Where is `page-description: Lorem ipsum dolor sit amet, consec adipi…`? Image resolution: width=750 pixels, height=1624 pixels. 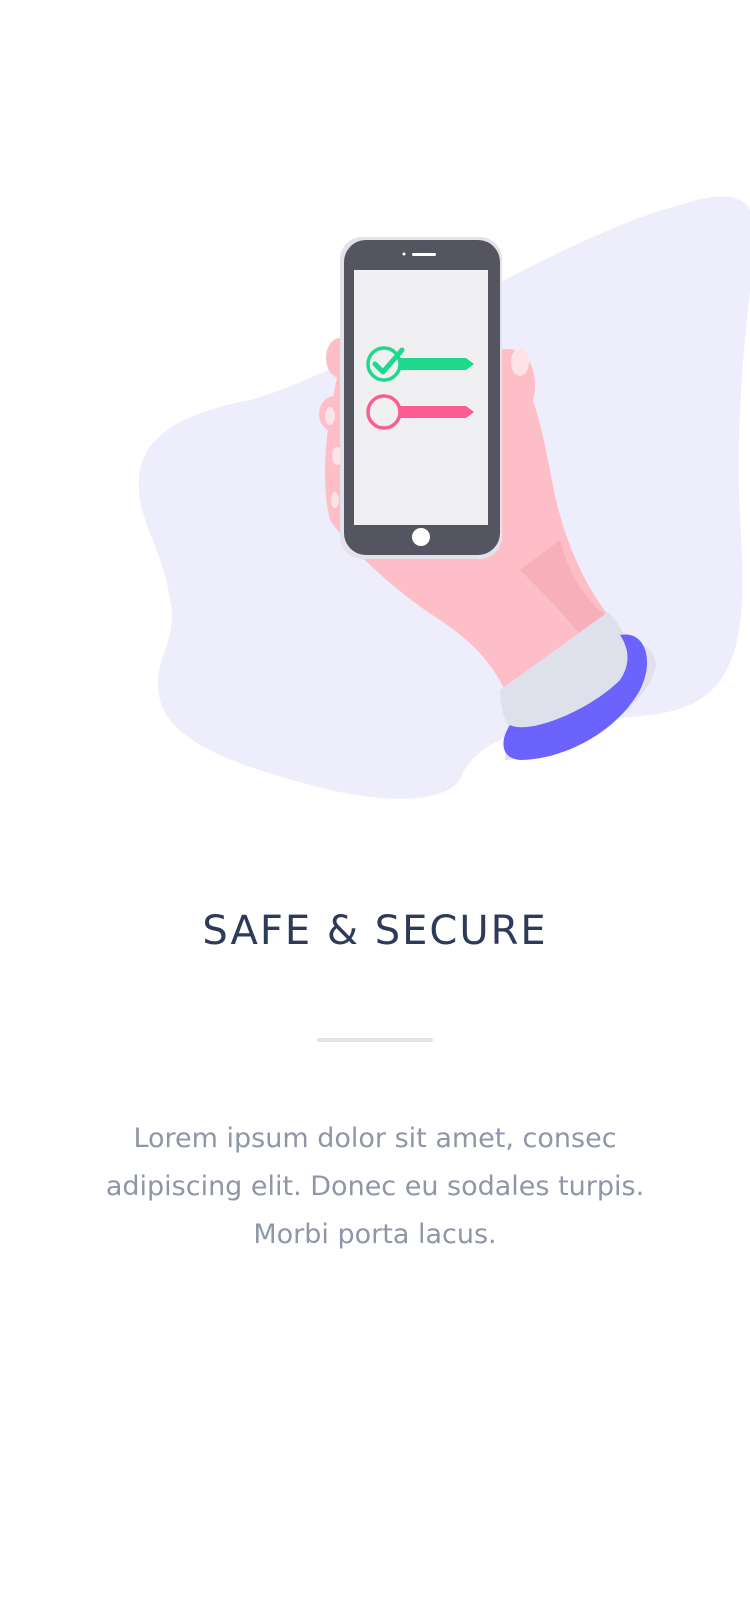
page-description: Lorem ipsum dolor sit amet, consec adipi… is located at coordinates (375, 1186).